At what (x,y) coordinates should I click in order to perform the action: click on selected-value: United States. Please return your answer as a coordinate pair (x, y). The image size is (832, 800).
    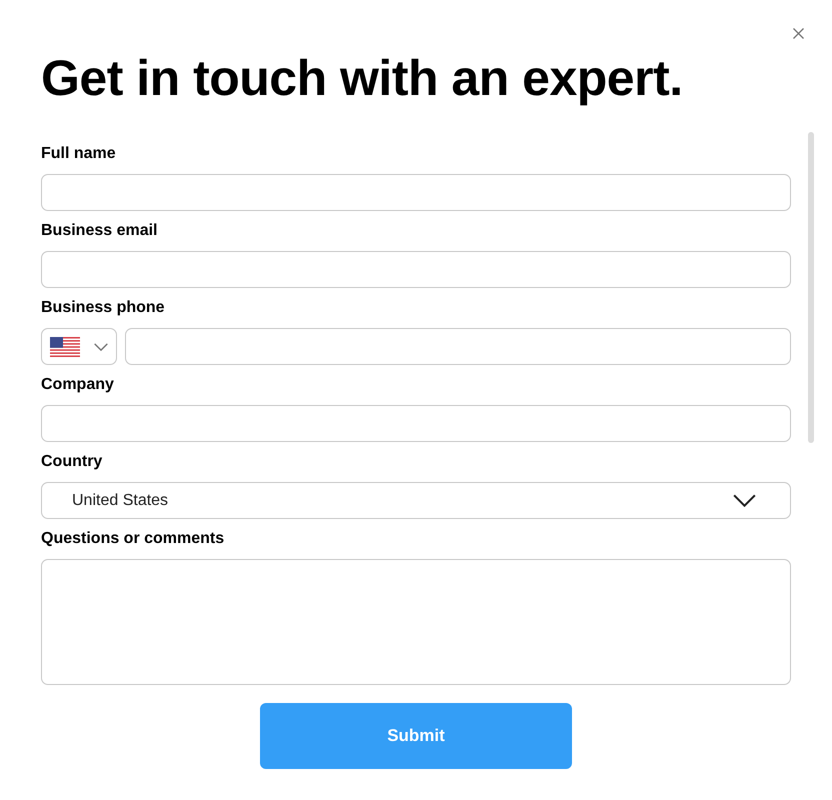
    Looking at the image, I should click on (120, 500).